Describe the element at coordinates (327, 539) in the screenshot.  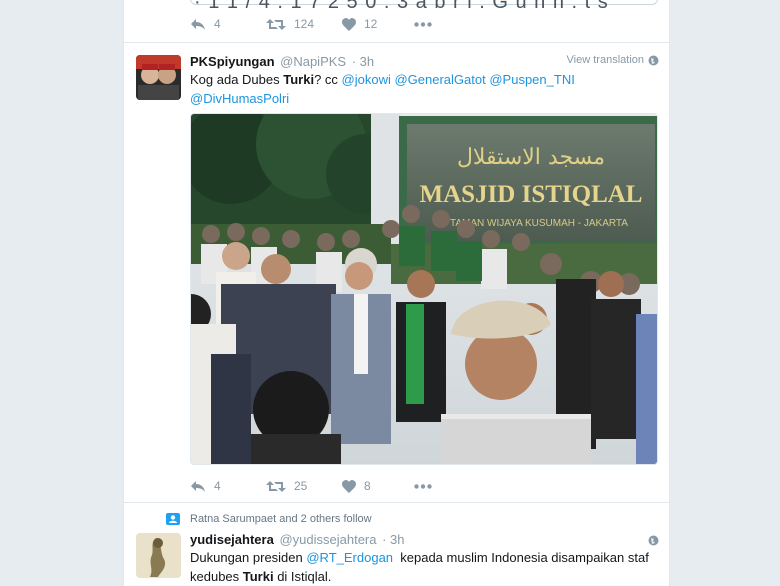
I see `author-handle: @yudissejahtera` at that location.